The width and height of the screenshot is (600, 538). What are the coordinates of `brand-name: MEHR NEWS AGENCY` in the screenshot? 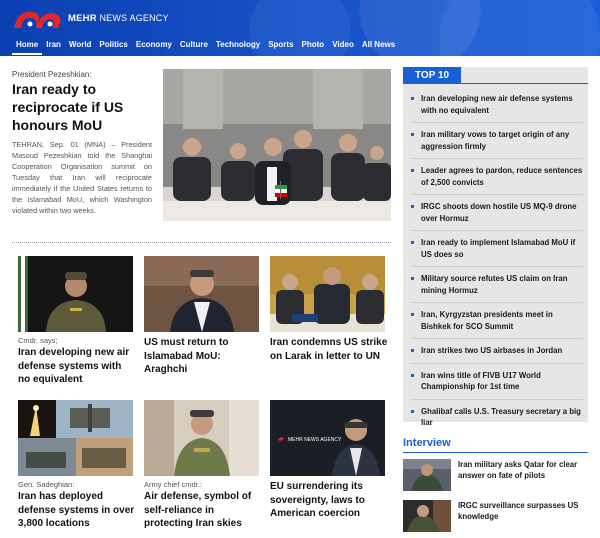 It's located at (118, 18).